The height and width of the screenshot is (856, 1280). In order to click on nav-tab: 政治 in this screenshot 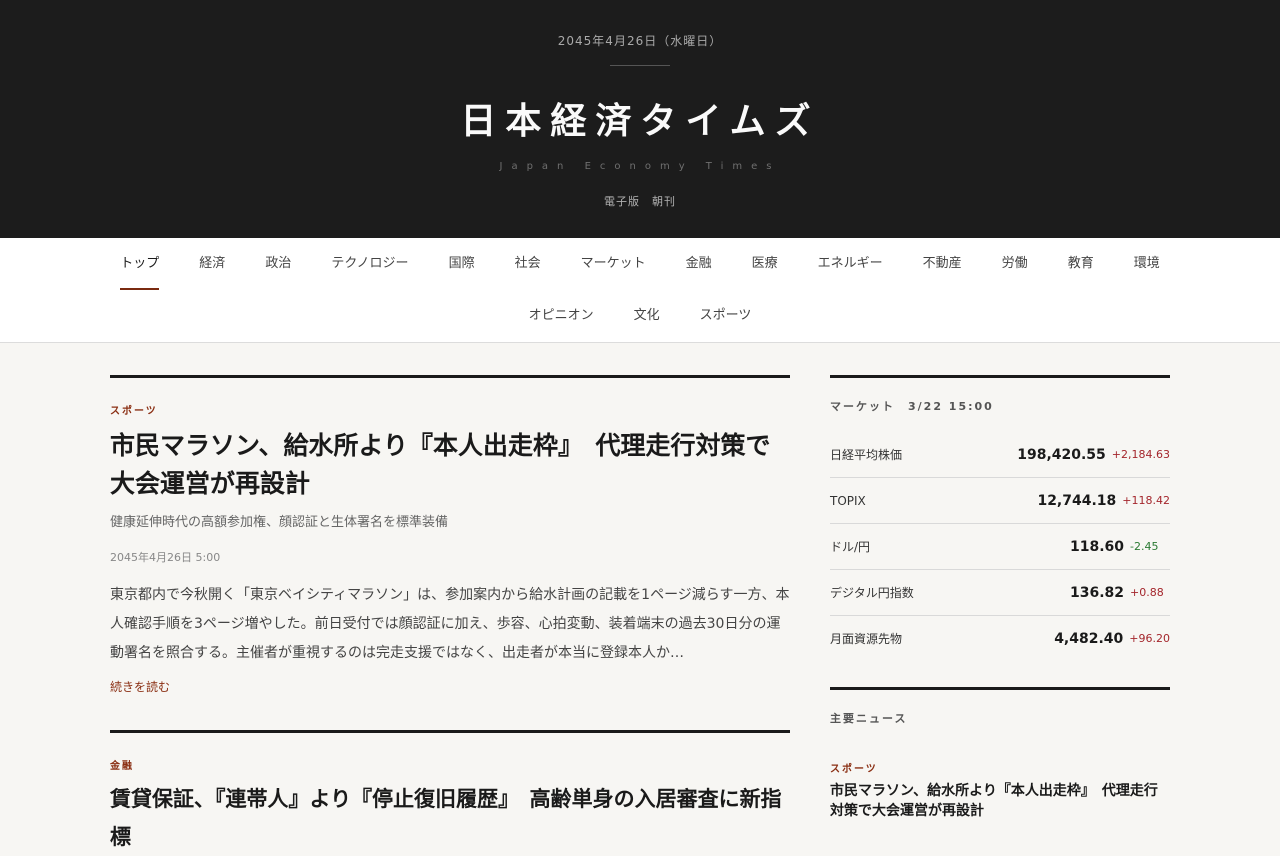, I will do `click(278, 264)`.